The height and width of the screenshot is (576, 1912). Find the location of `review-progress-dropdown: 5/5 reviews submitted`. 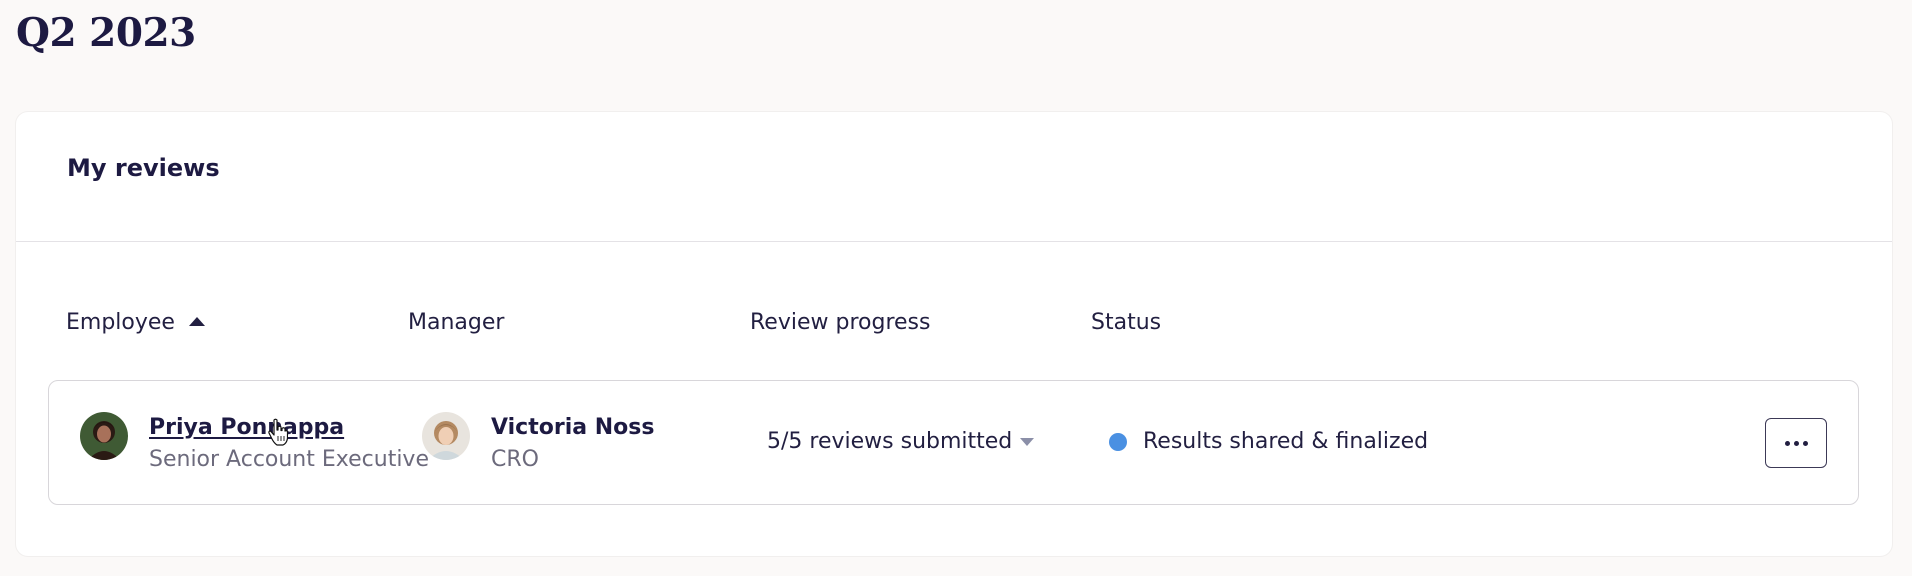

review-progress-dropdown: 5/5 reviews submitted is located at coordinates (901, 441).